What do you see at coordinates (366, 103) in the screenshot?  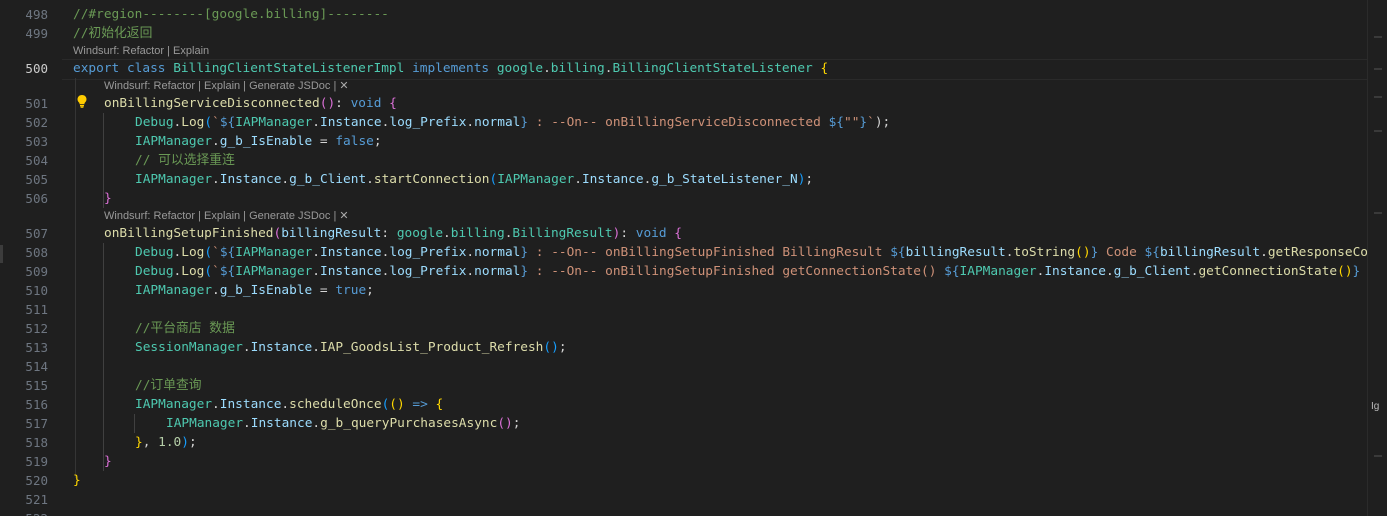 I see `token: void` at bounding box center [366, 103].